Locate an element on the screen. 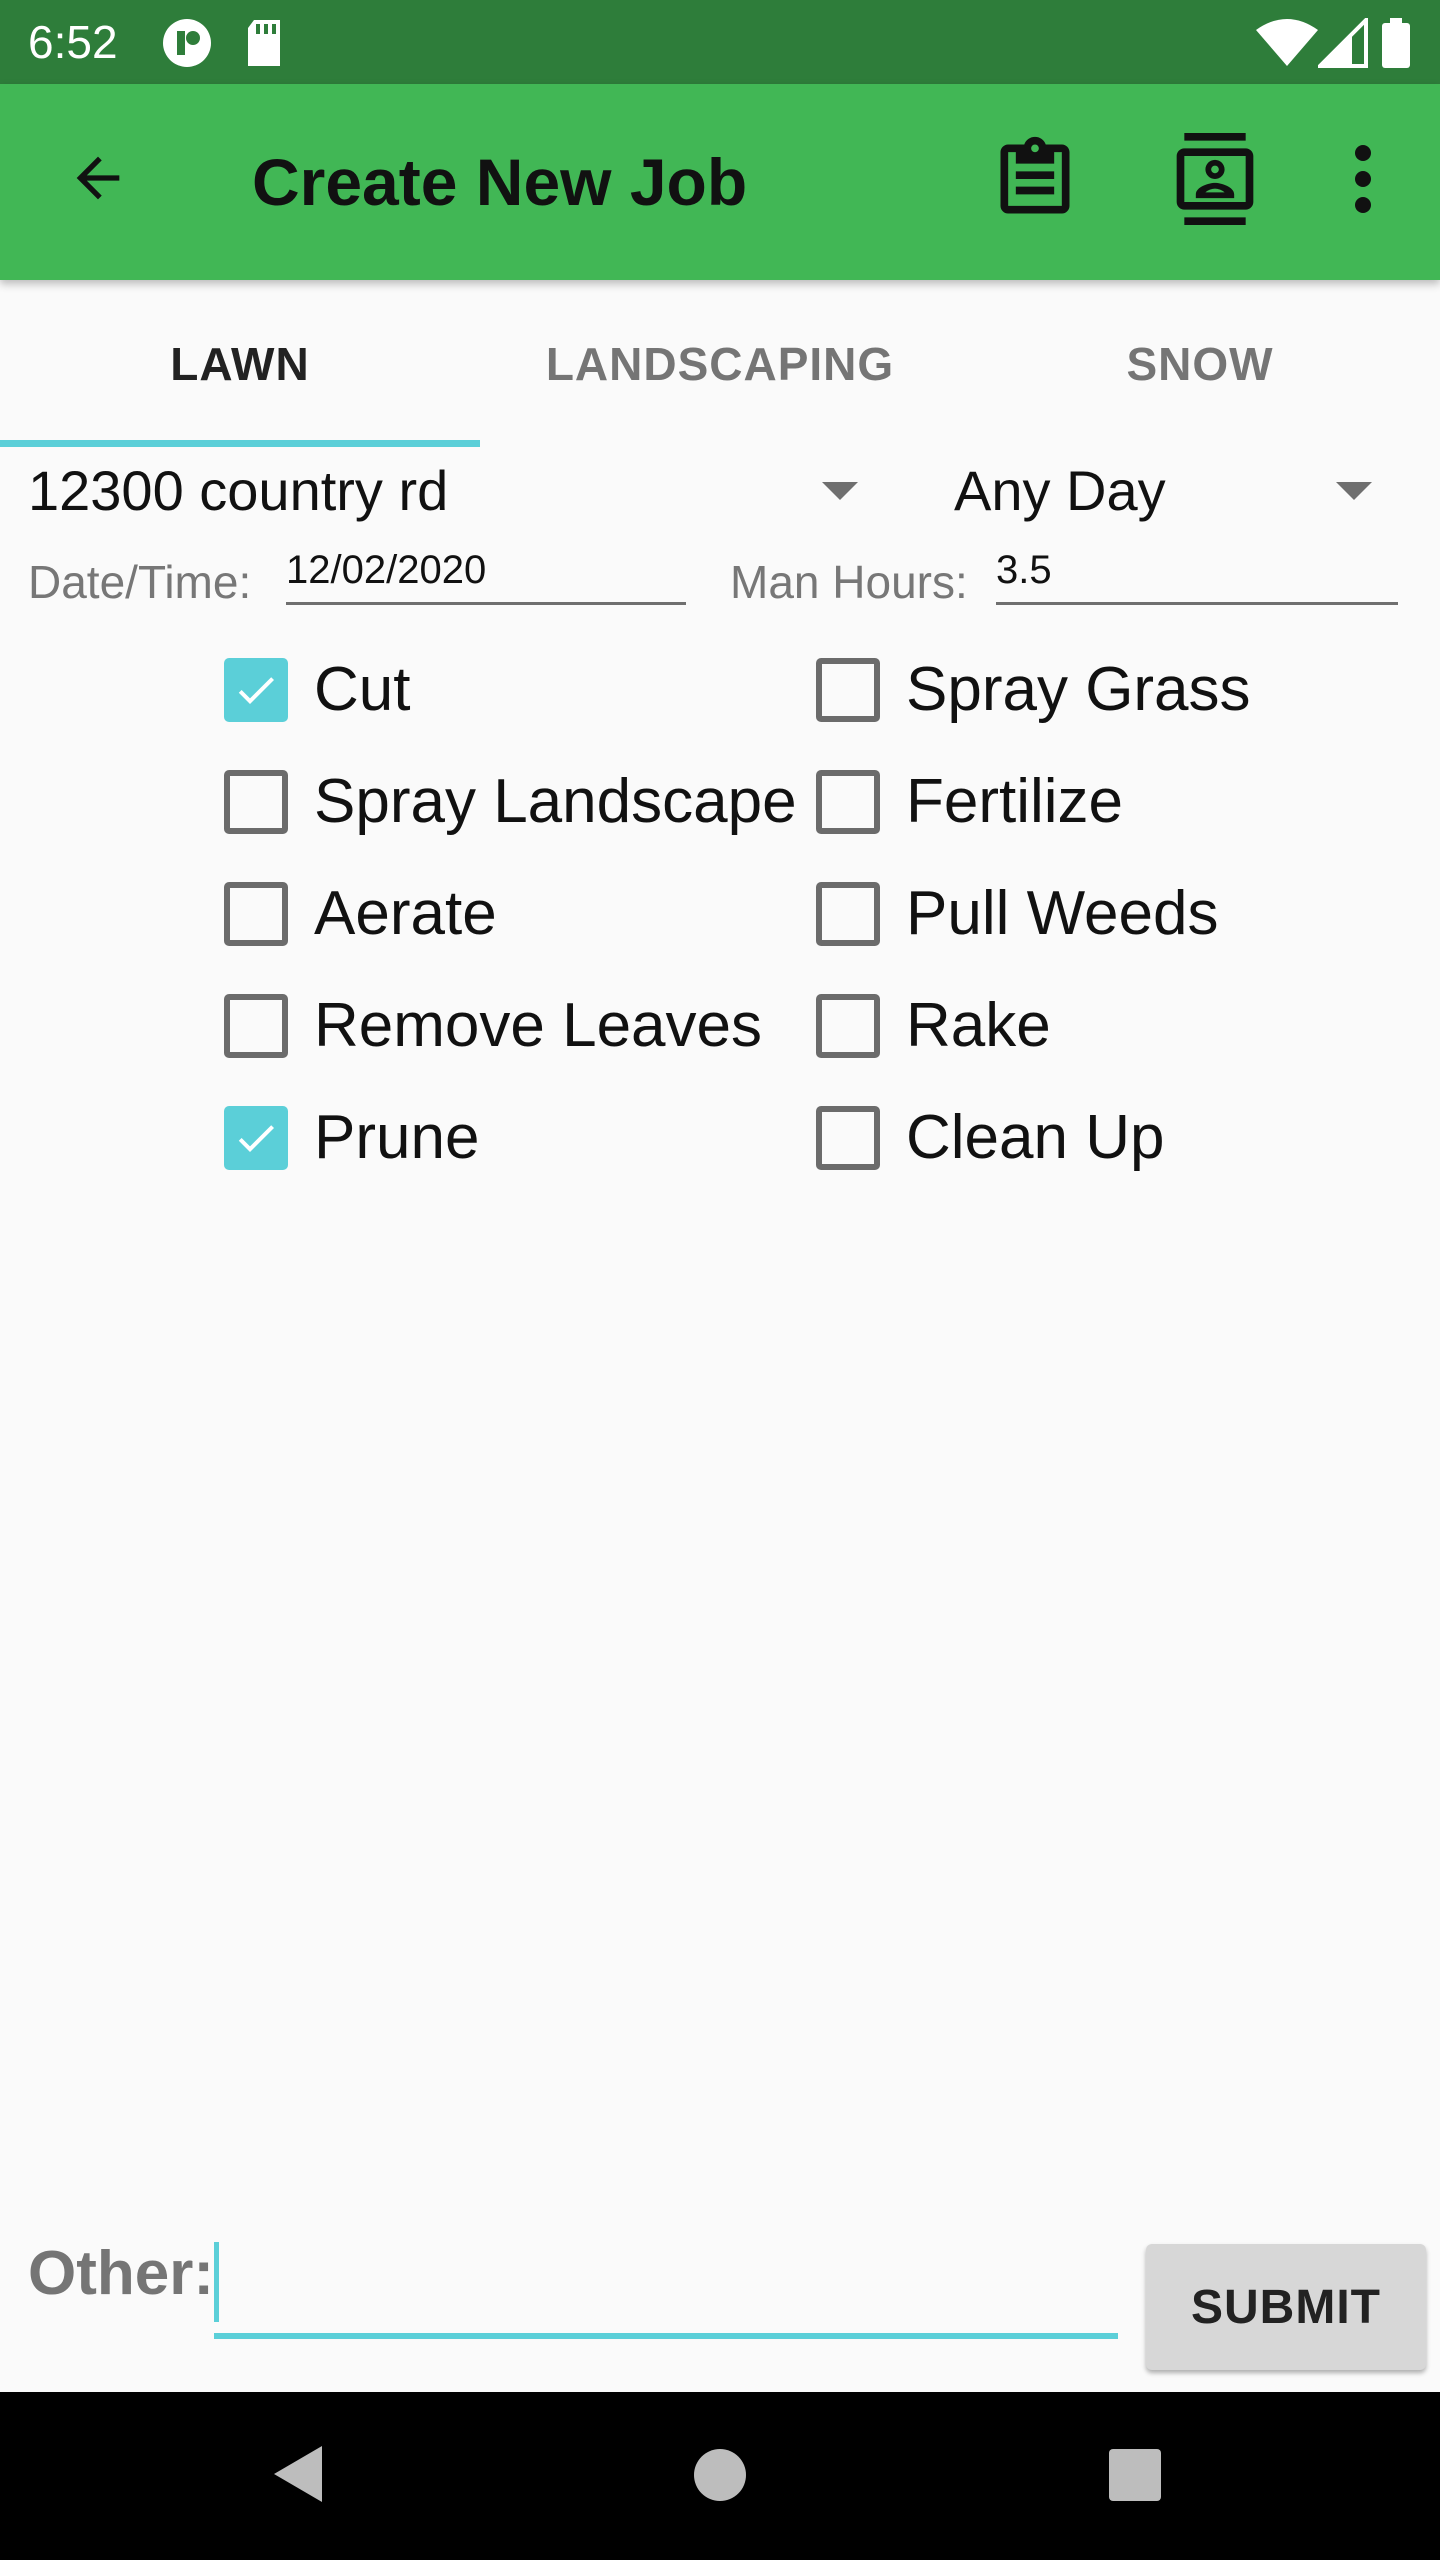 The width and height of the screenshot is (1440, 2560). service-checkbox-spray-landscape: Spray Landscape is located at coordinates (510, 815).